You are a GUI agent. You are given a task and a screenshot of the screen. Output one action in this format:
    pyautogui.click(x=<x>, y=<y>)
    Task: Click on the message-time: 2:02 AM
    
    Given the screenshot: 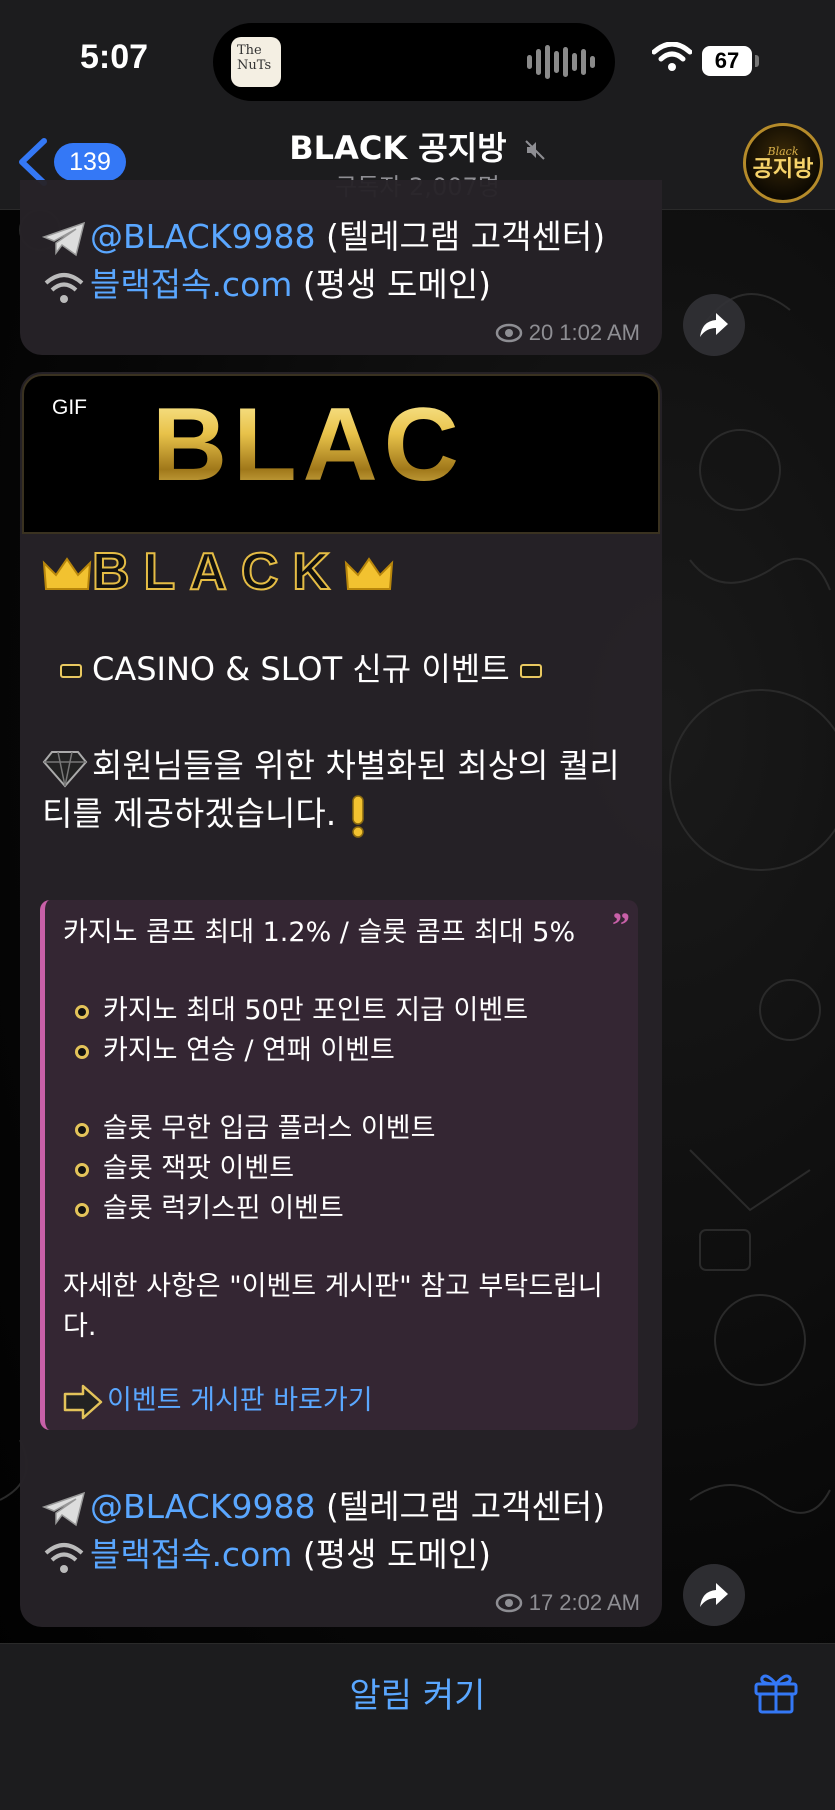 What is the action you would take?
    pyautogui.click(x=599, y=1602)
    